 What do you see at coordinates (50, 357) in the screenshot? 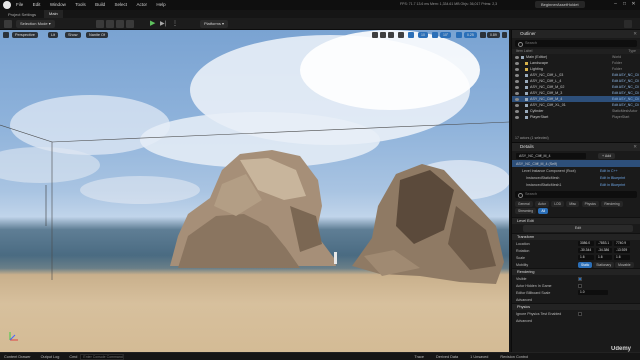
I see `output-log-button: Output Log` at bounding box center [50, 357].